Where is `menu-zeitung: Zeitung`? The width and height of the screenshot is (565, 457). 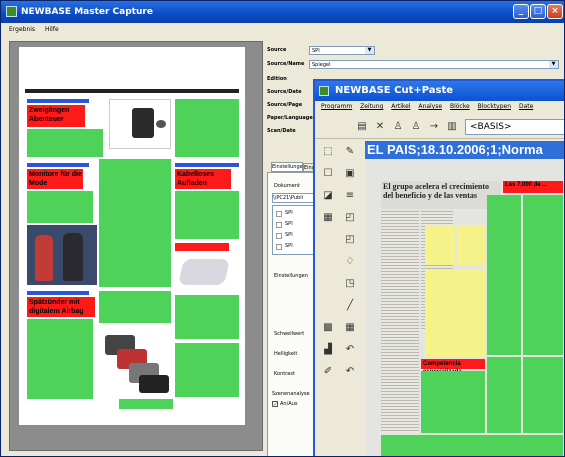 menu-zeitung: Zeitung is located at coordinates (371, 106).